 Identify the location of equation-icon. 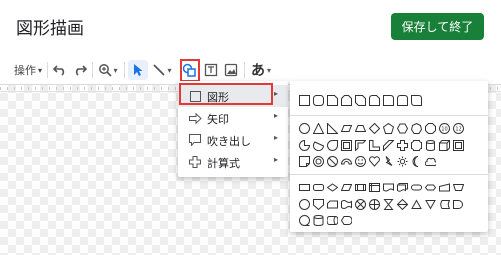
(195, 162).